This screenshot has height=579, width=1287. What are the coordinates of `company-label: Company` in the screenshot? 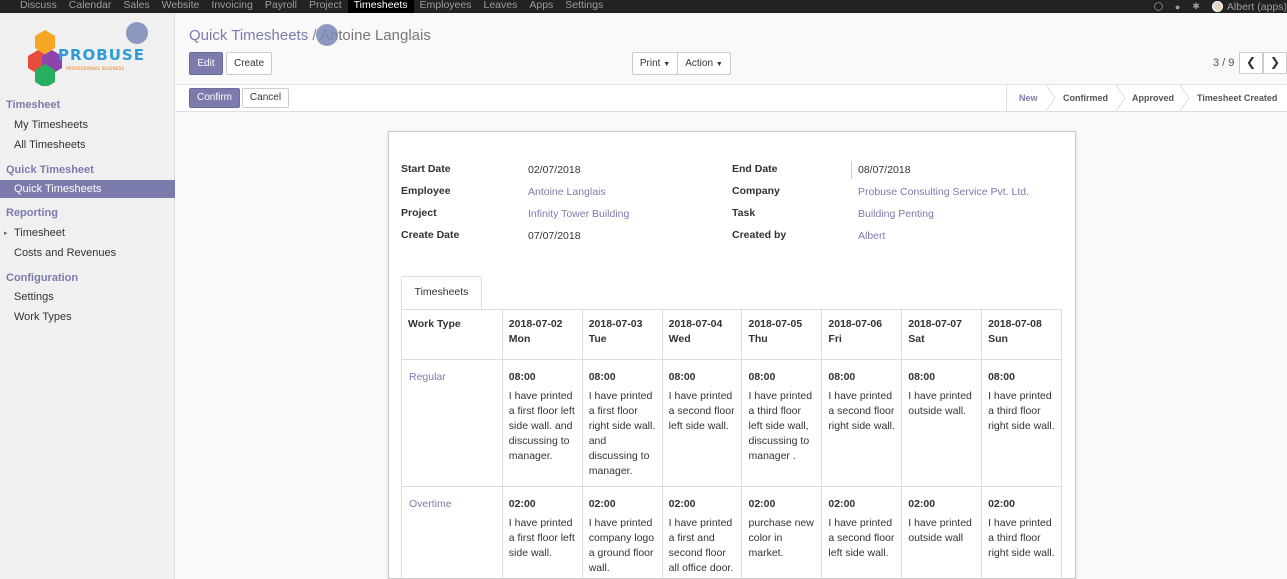 It's located at (756, 191).